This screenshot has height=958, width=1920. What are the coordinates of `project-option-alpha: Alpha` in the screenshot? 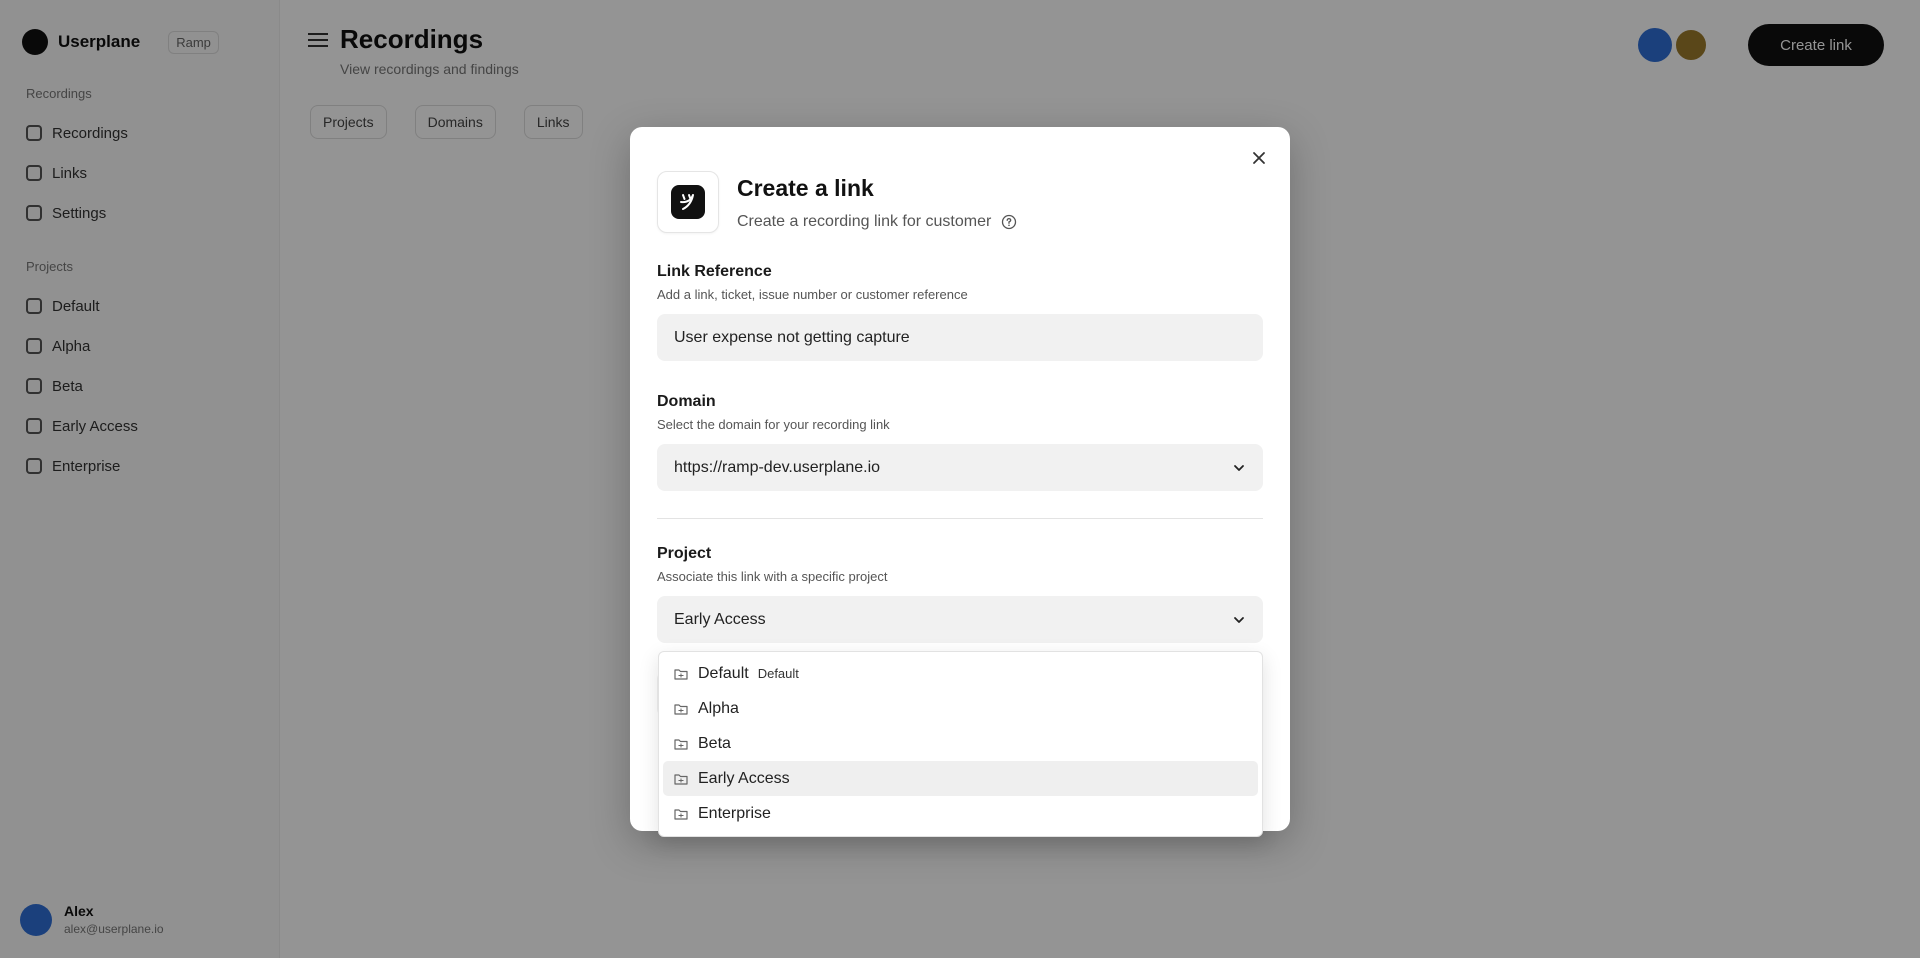 It's located at (960, 708).